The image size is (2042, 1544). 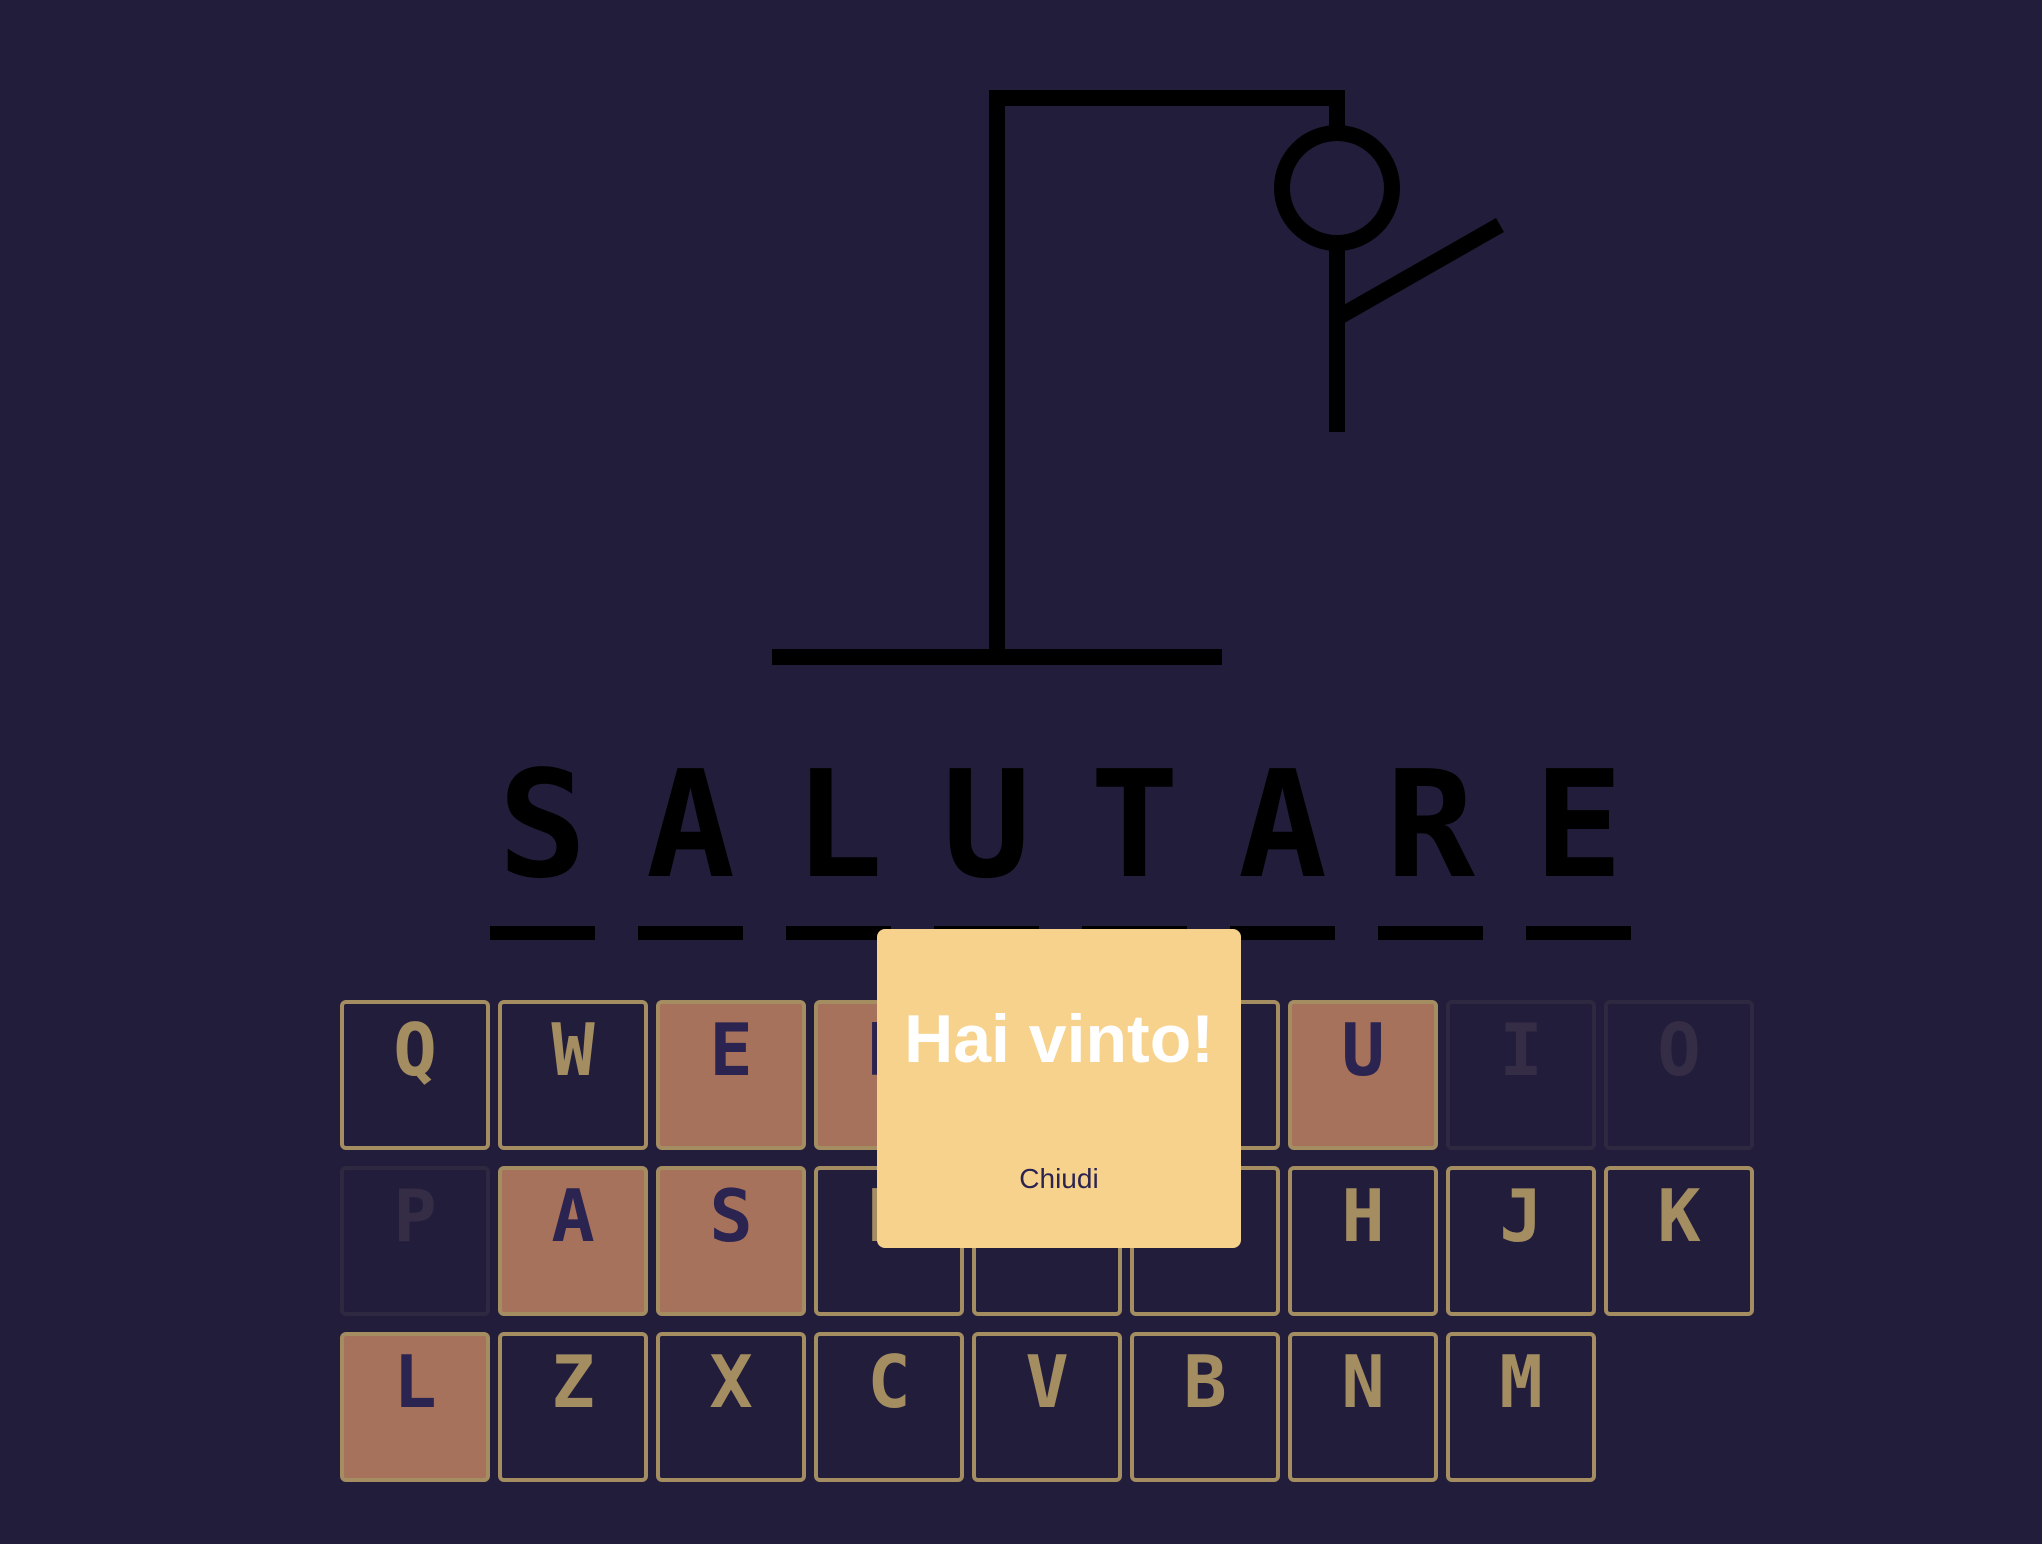 I want to click on key-label: V, so click(x=1047, y=1382).